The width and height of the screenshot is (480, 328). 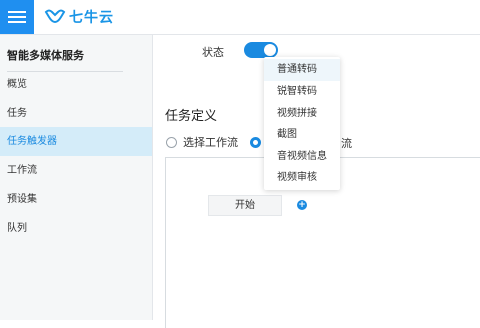 I want to click on dropdown-item-normal-transcode: 普通转码, so click(x=302, y=70).